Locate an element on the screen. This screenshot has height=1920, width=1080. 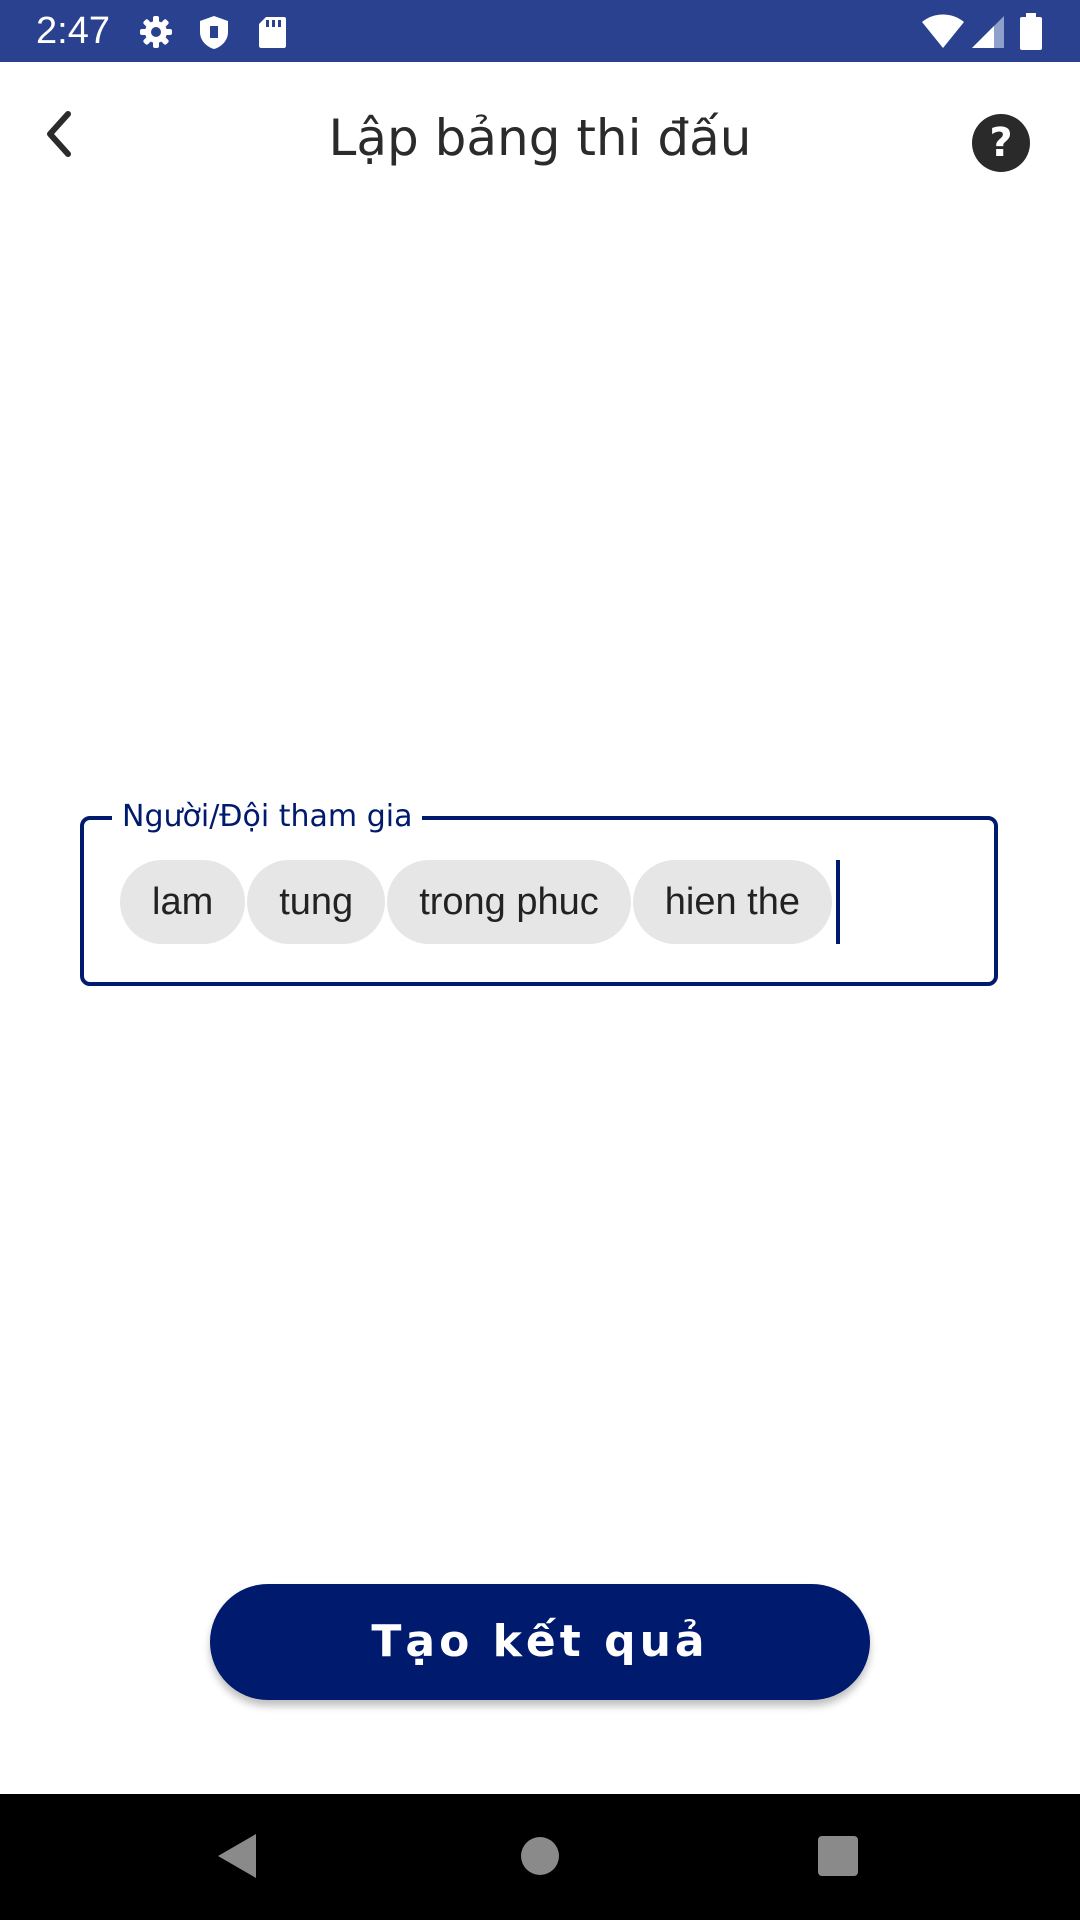
status-bar: 2:47 is located at coordinates (540, 31).